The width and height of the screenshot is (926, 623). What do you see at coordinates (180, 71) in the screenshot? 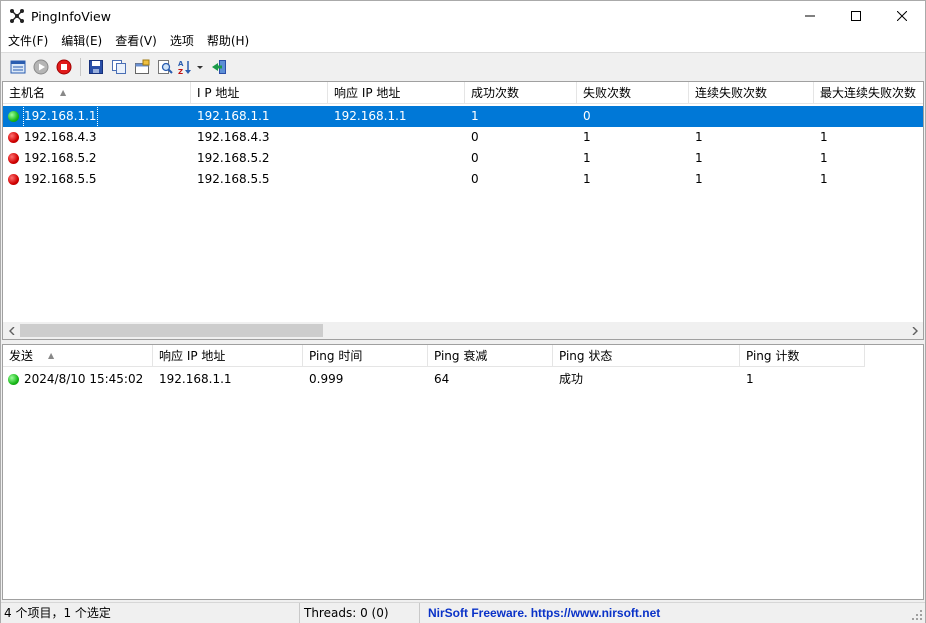
I see `svg-text: Z` at bounding box center [180, 71].